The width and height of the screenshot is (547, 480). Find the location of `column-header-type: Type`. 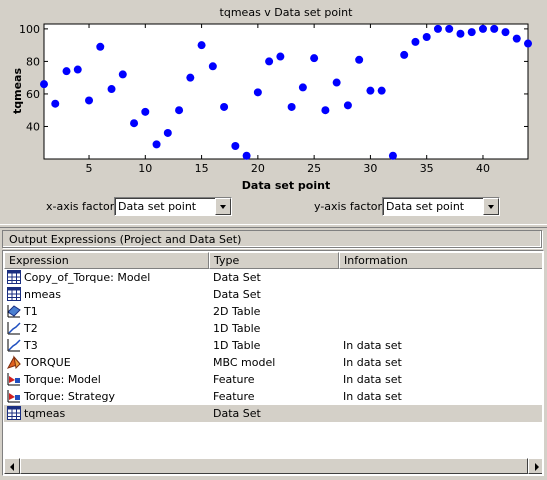

column-header-type: Type is located at coordinates (274, 260).